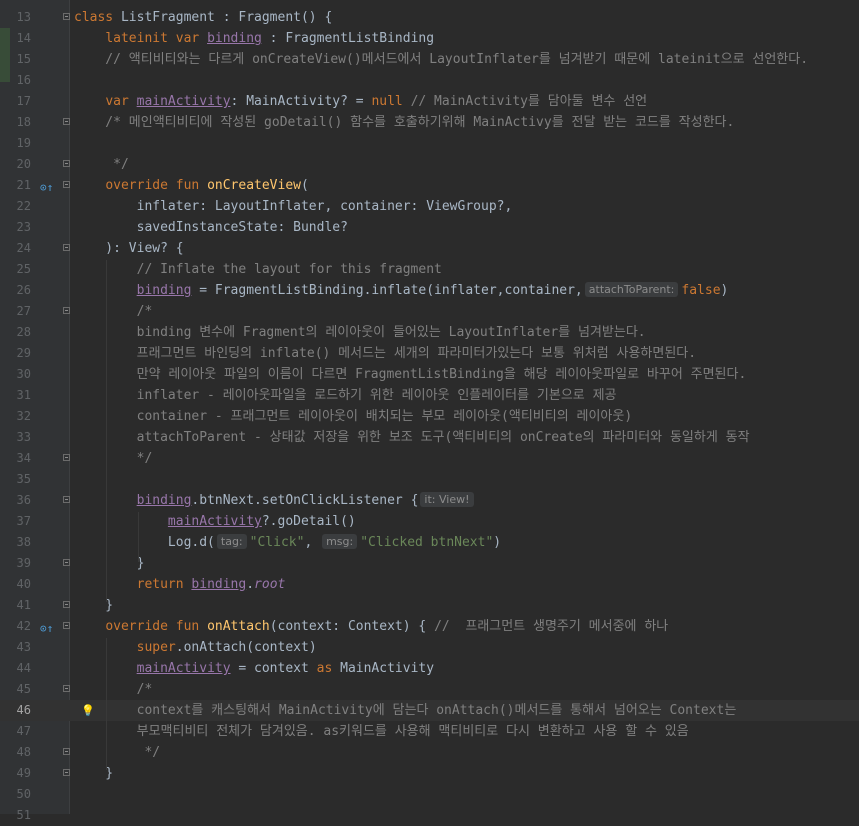 Image resolution: width=859 pixels, height=826 pixels. What do you see at coordinates (429, 584) in the screenshot?
I see `code-line-40: 40 return binding.root` at bounding box center [429, 584].